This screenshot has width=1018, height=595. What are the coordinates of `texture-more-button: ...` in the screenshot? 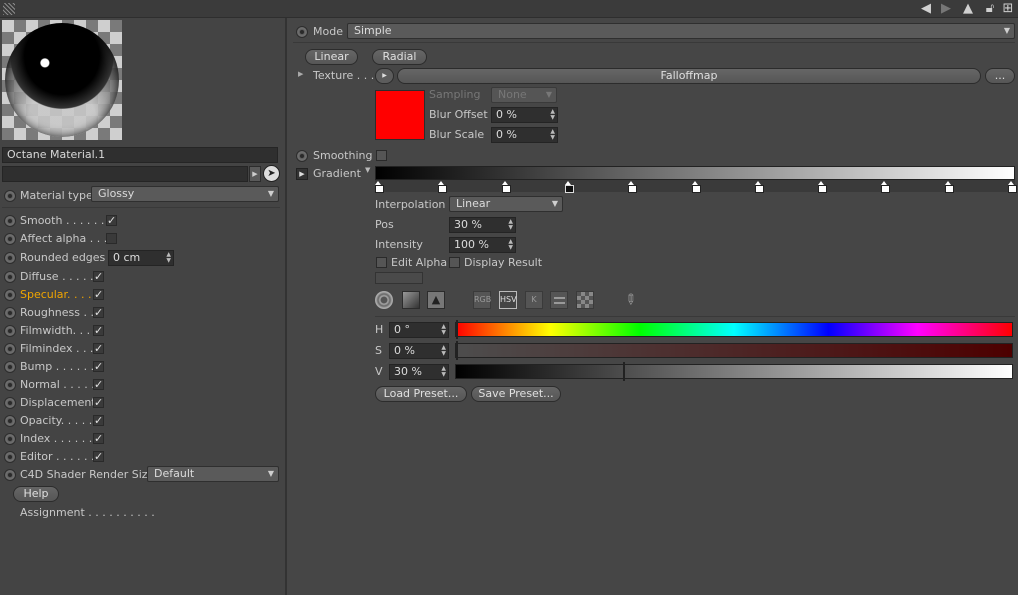 It's located at (1000, 76).